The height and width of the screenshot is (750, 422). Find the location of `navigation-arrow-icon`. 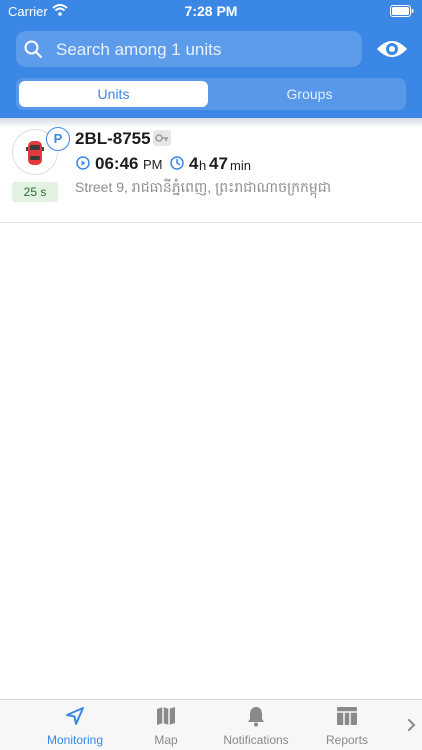

navigation-arrow-icon is located at coordinates (75, 716).